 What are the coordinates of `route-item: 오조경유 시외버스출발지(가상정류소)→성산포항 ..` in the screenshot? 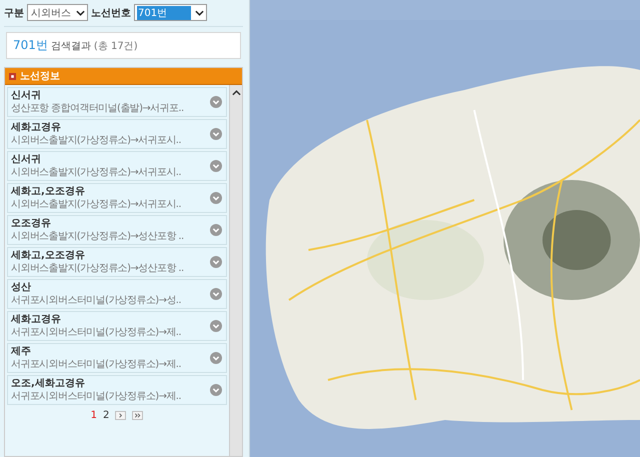 It's located at (117, 230).